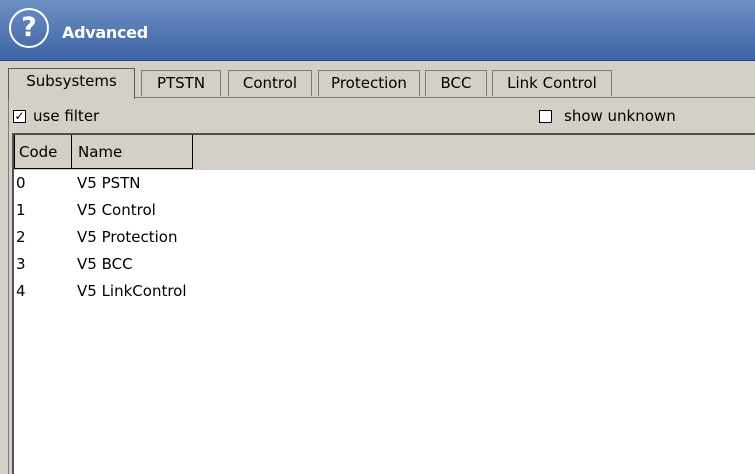 This screenshot has height=474, width=755. I want to click on table-row: 0 V5 PSTN, so click(384, 183).